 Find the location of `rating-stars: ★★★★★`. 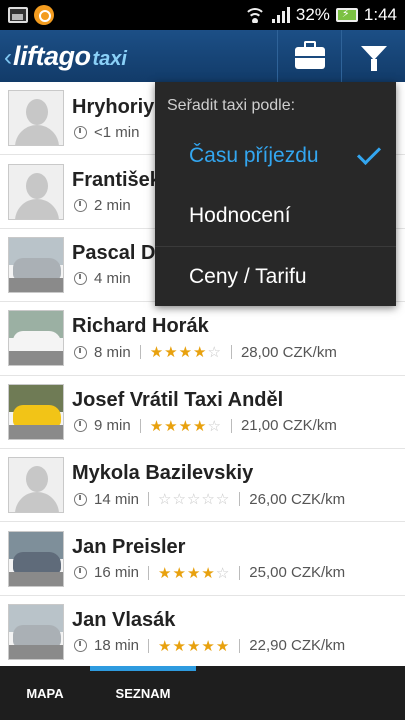

rating-stars: ★★★★★ is located at coordinates (194, 646).